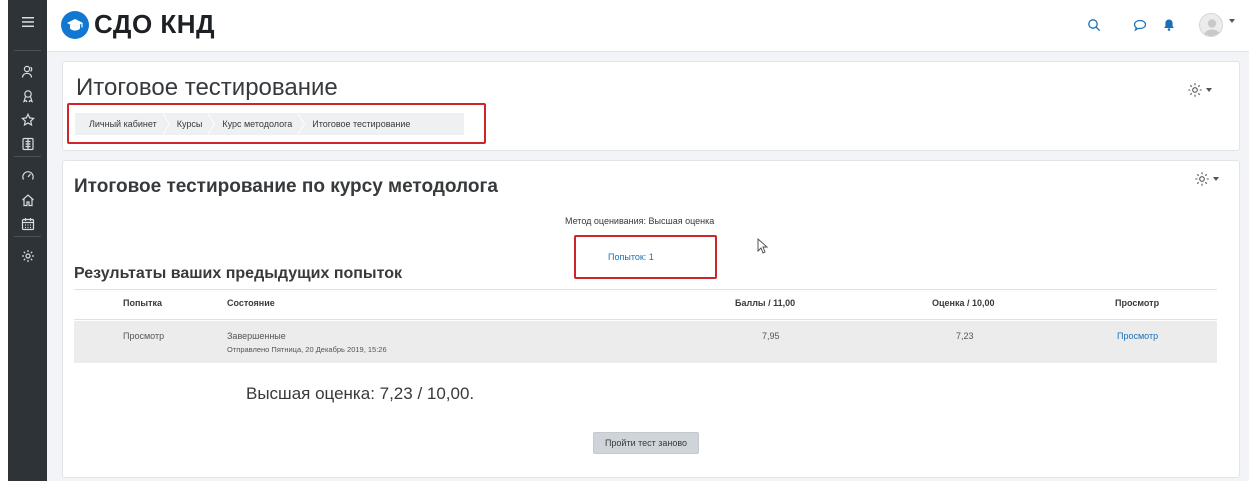 The image size is (1249, 481). Describe the element at coordinates (771, 336) in the screenshot. I see `cell-marks: 7,95` at that location.